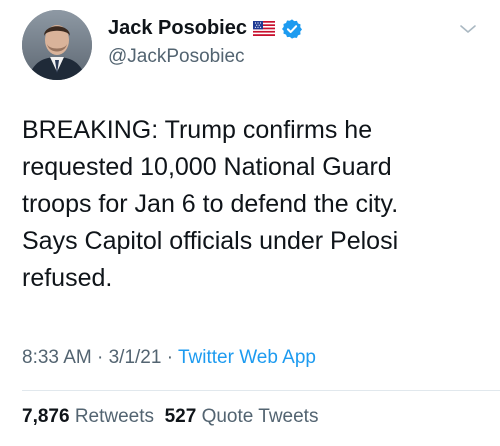 This screenshot has height=446, width=500. I want to click on author-name-row: Jack Posobiec, so click(205, 28).